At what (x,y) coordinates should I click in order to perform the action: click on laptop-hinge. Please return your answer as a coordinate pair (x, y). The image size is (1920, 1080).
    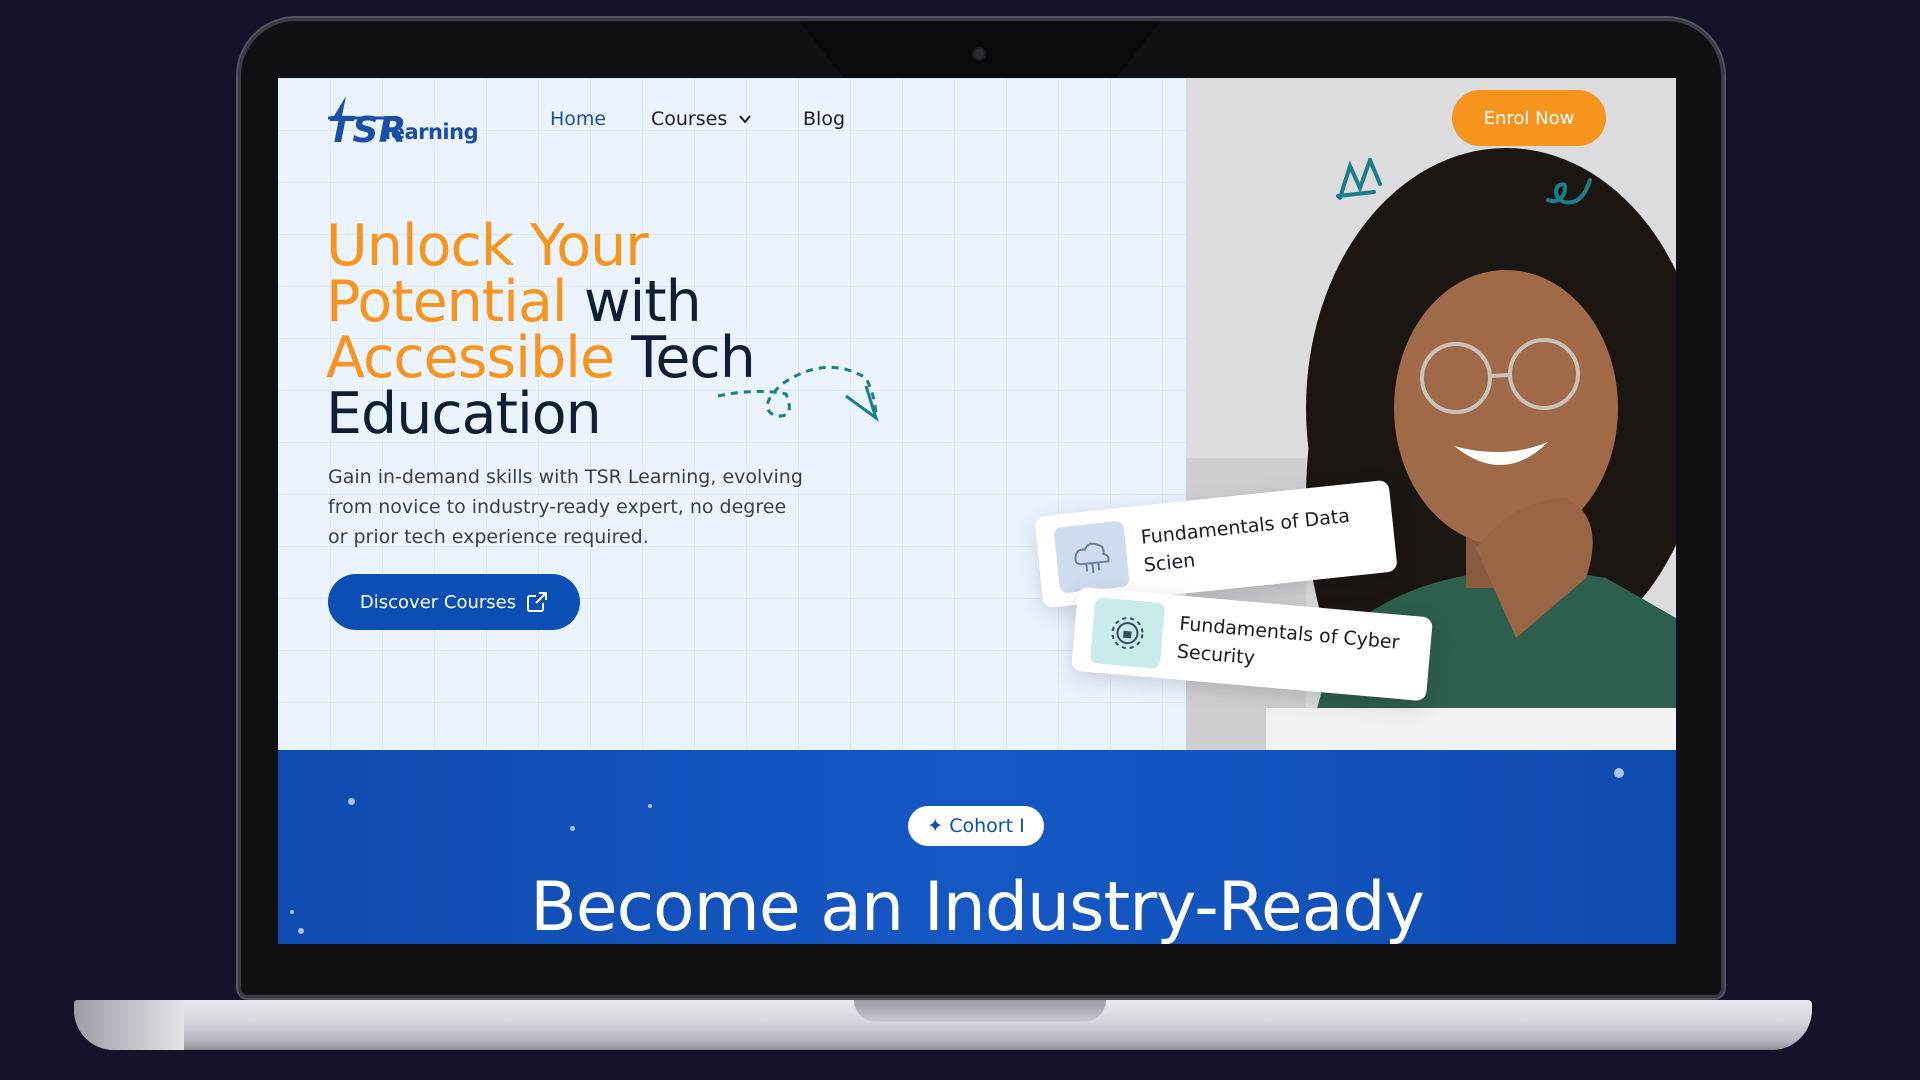
    Looking at the image, I should click on (980, 1011).